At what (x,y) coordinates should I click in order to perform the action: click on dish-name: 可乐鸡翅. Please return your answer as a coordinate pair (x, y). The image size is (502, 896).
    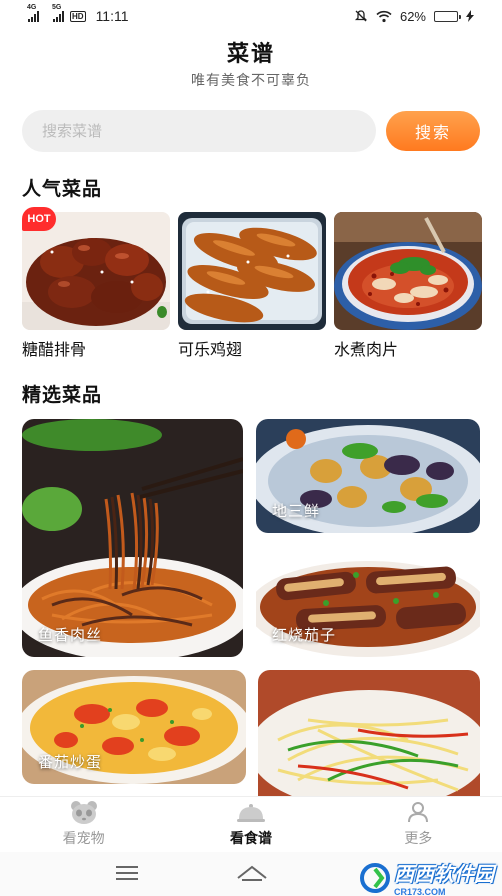
    Looking at the image, I should click on (210, 350).